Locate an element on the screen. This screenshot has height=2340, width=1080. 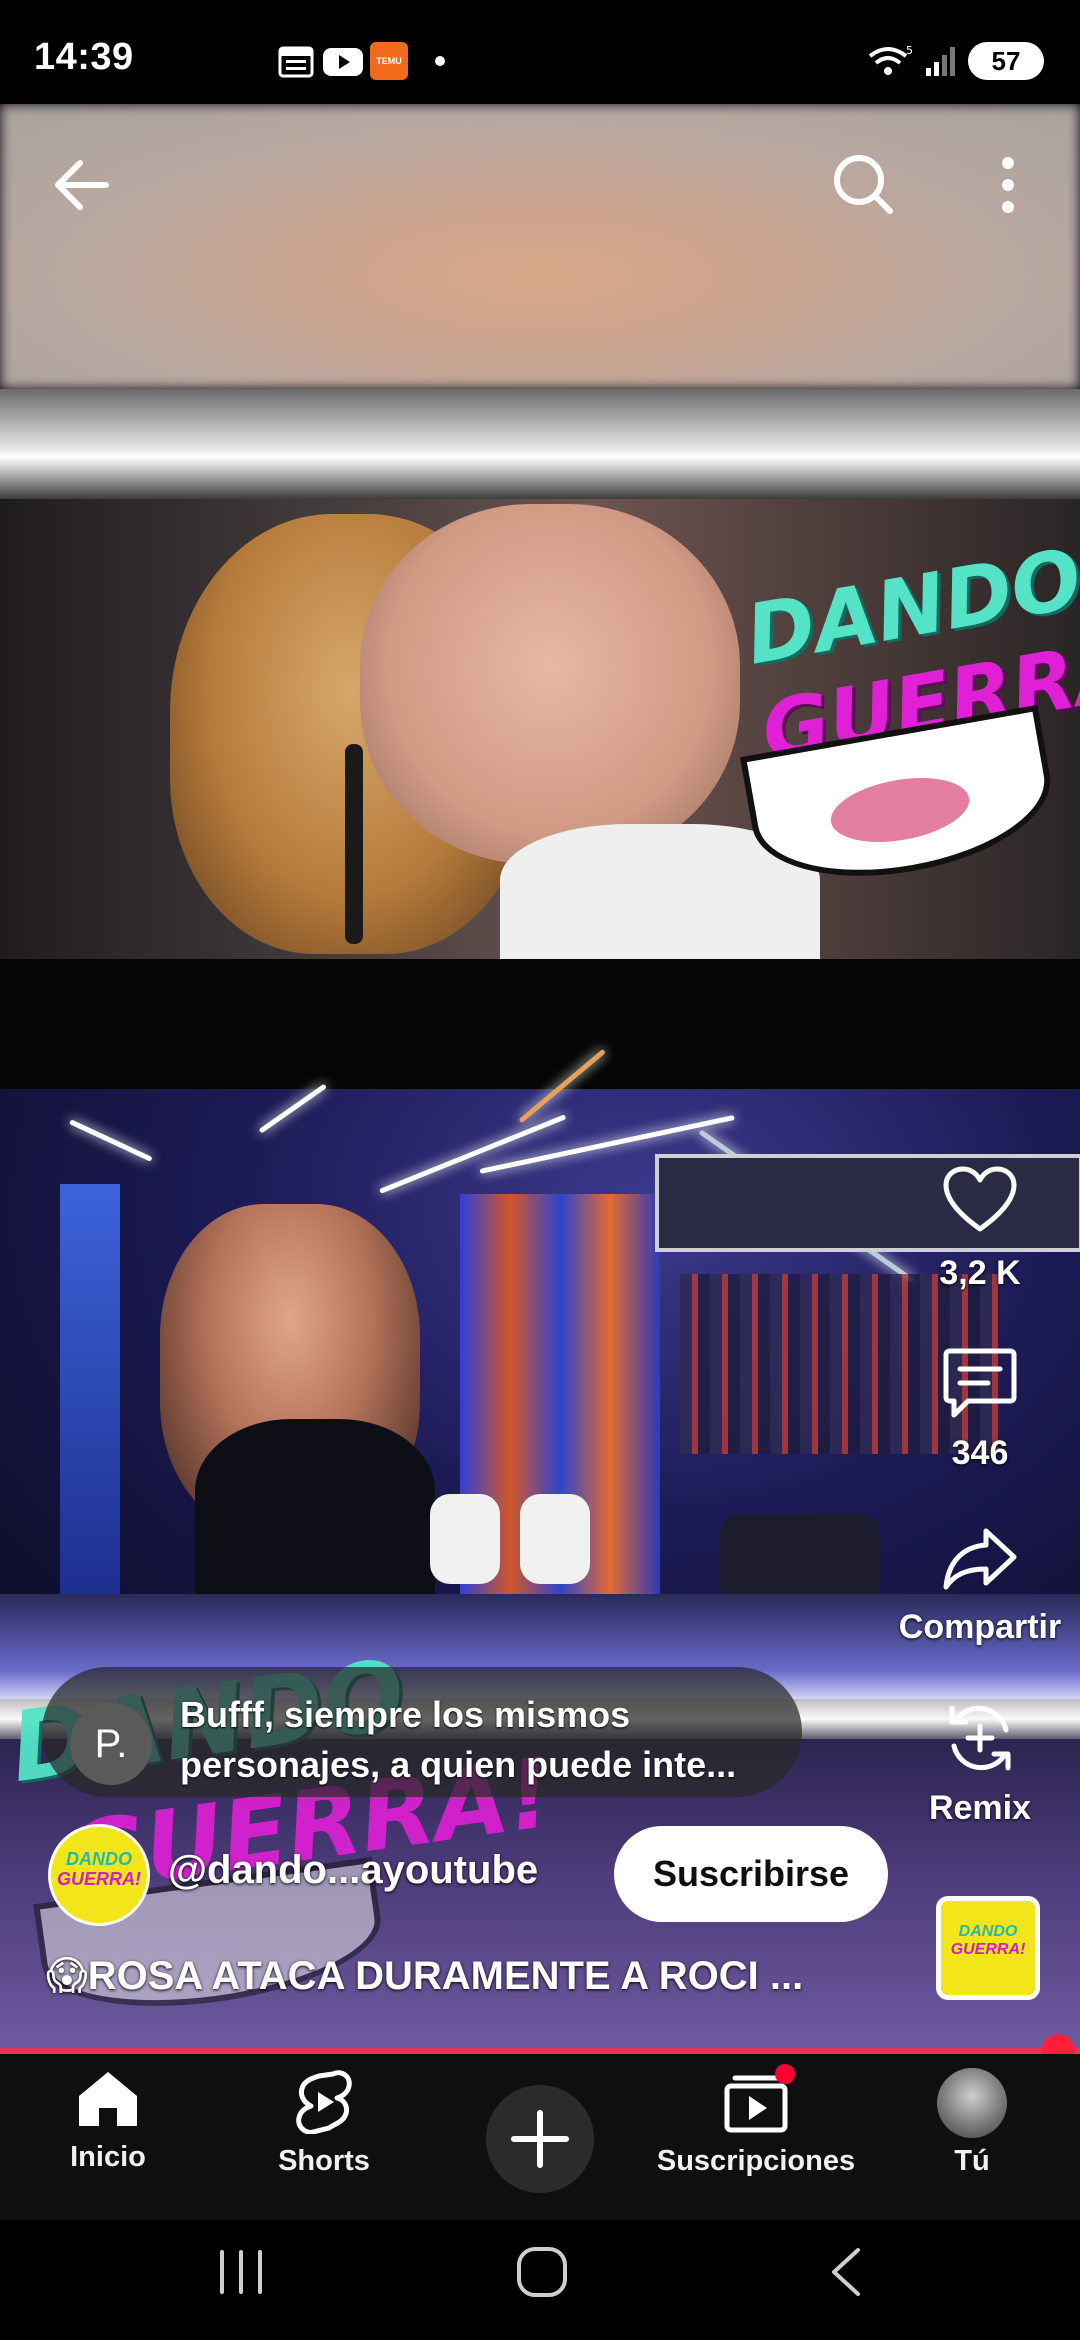
stage-pillar is located at coordinates (90, 1409).